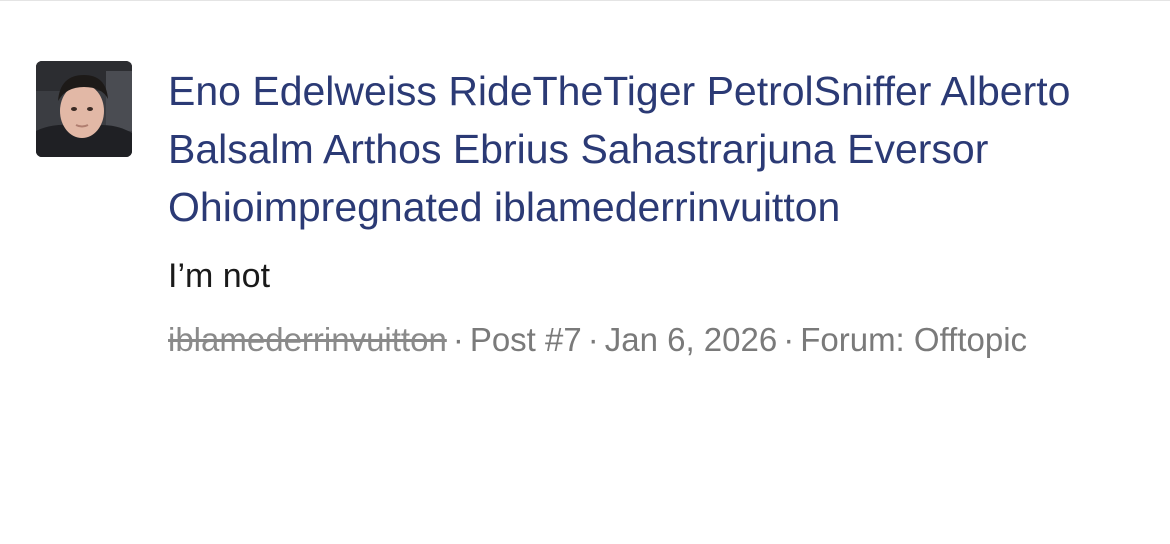 The height and width of the screenshot is (544, 1170). I want to click on avatar-image, so click(84, 109).